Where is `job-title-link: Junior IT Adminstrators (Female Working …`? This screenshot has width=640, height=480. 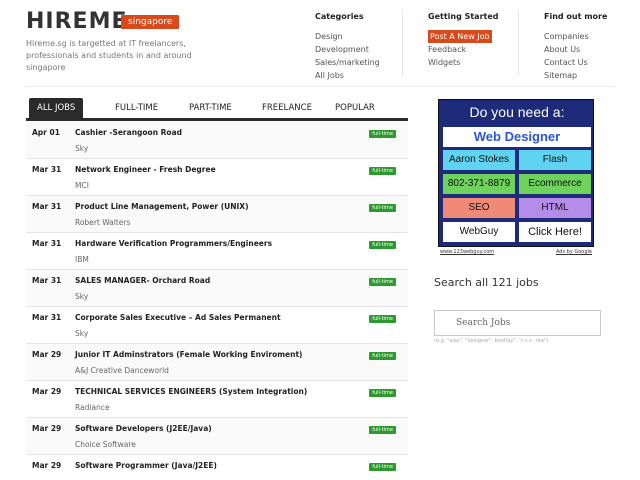
job-title-link: Junior IT Adminstrators (Female Working … is located at coordinates (188, 354).